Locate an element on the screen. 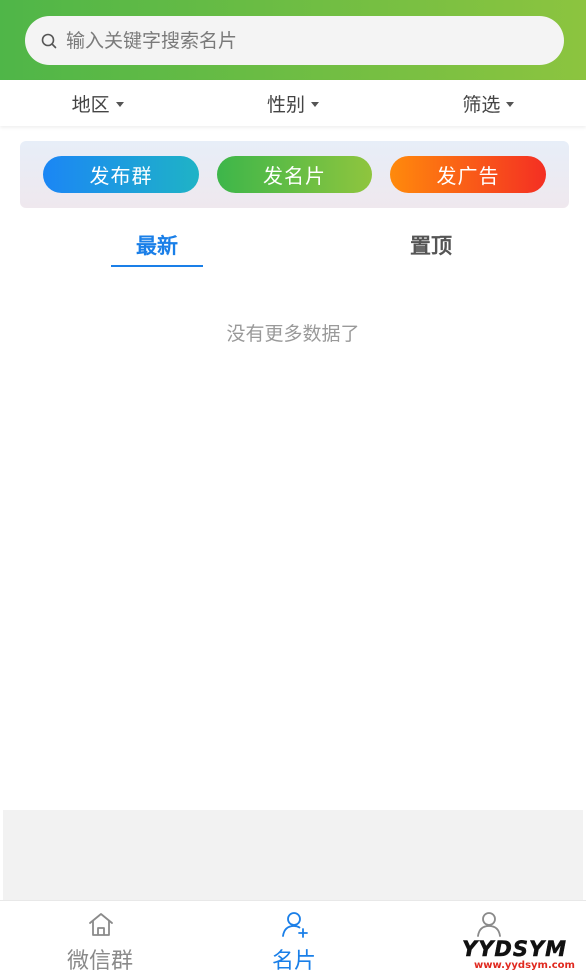 The width and height of the screenshot is (586, 977). action-panel: 发布群 发名片 发广告 is located at coordinates (294, 174).